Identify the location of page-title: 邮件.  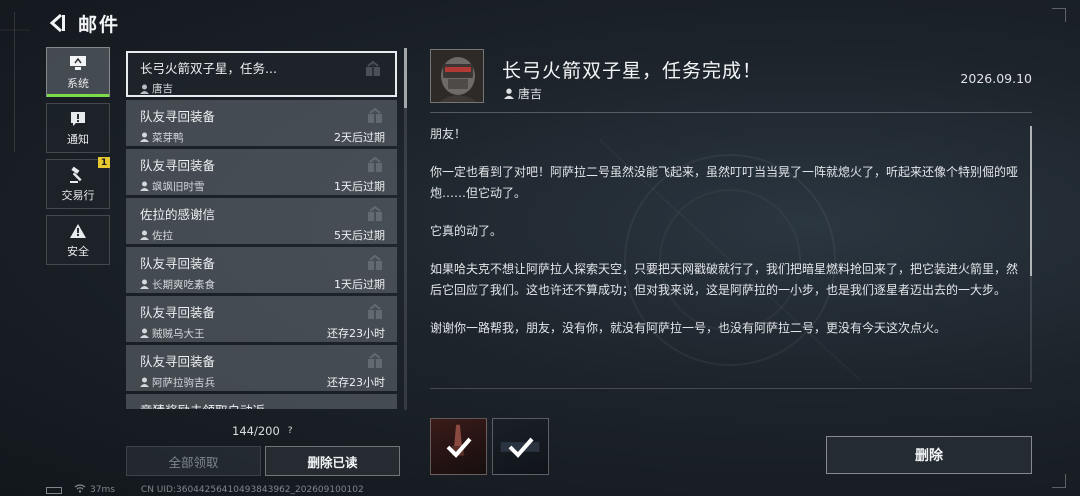
(99, 24).